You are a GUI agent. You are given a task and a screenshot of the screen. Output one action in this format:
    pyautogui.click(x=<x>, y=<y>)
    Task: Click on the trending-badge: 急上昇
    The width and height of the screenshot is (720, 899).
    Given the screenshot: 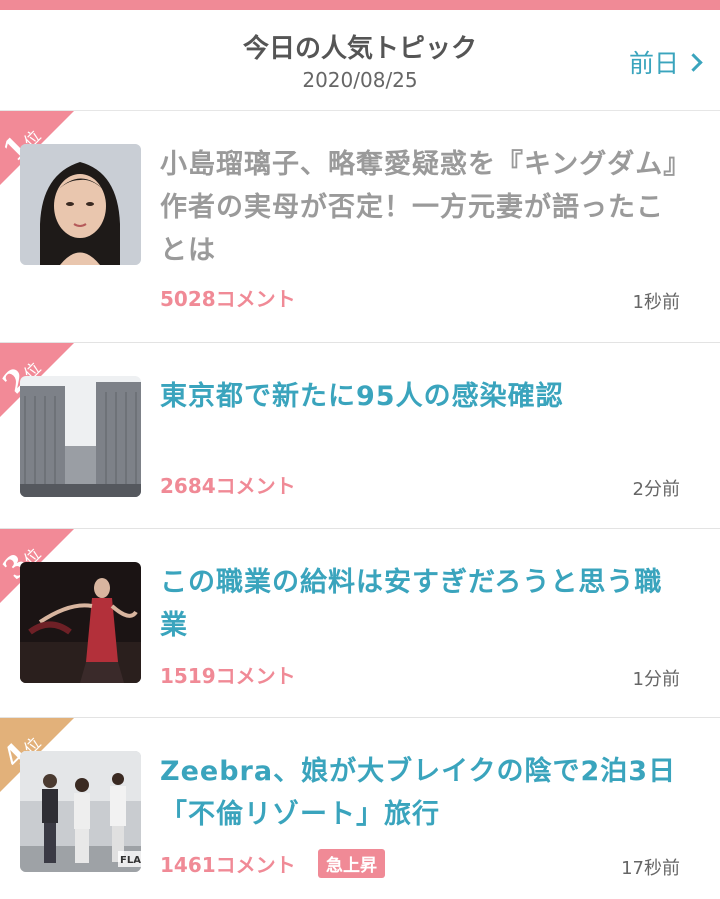 What is the action you would take?
    pyautogui.click(x=351, y=863)
    